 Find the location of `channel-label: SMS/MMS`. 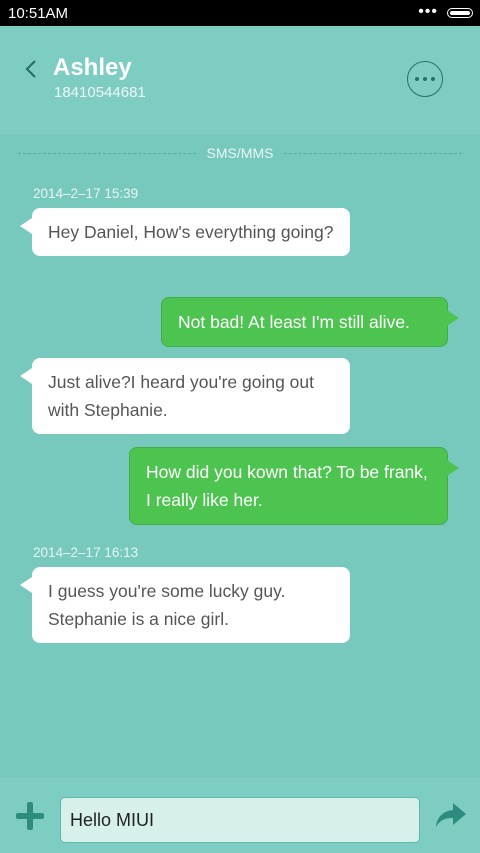

channel-label: SMS/MMS is located at coordinates (240, 153).